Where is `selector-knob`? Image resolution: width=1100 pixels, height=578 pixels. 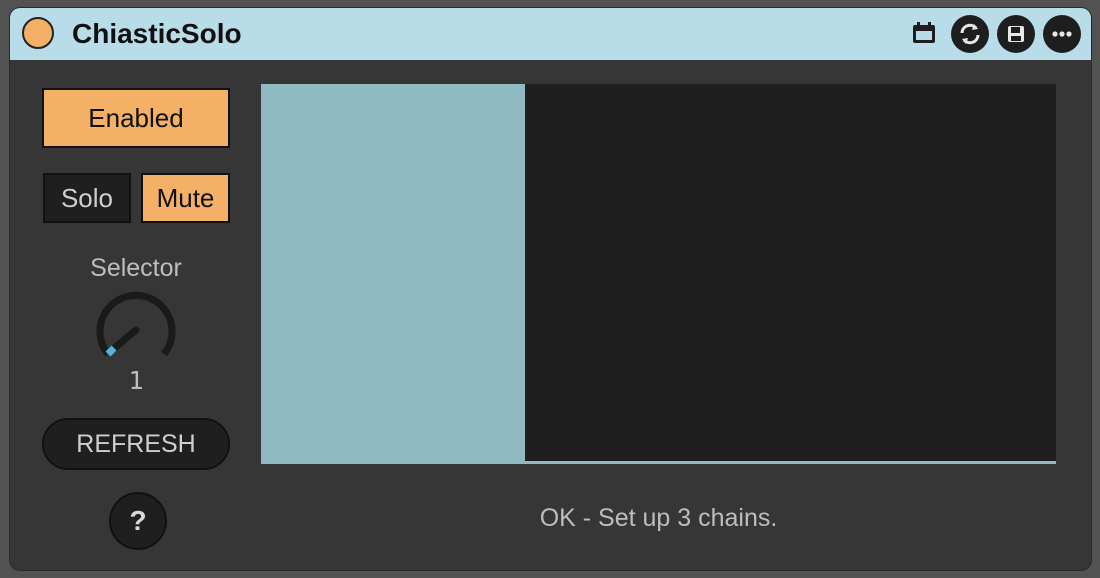
selector-knob is located at coordinates (136, 330).